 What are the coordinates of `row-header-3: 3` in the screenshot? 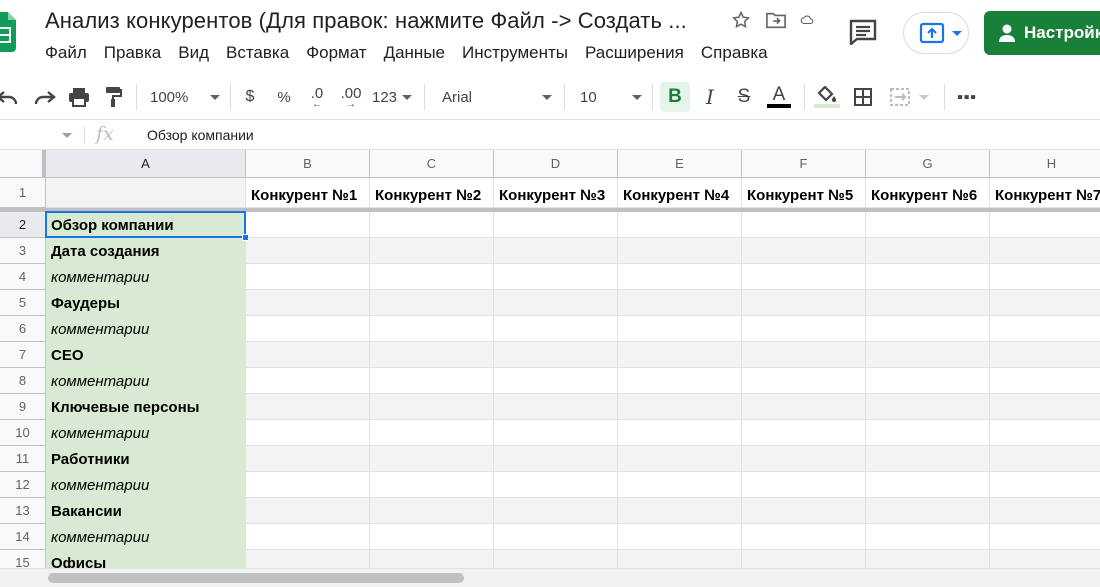 It's located at (23, 251).